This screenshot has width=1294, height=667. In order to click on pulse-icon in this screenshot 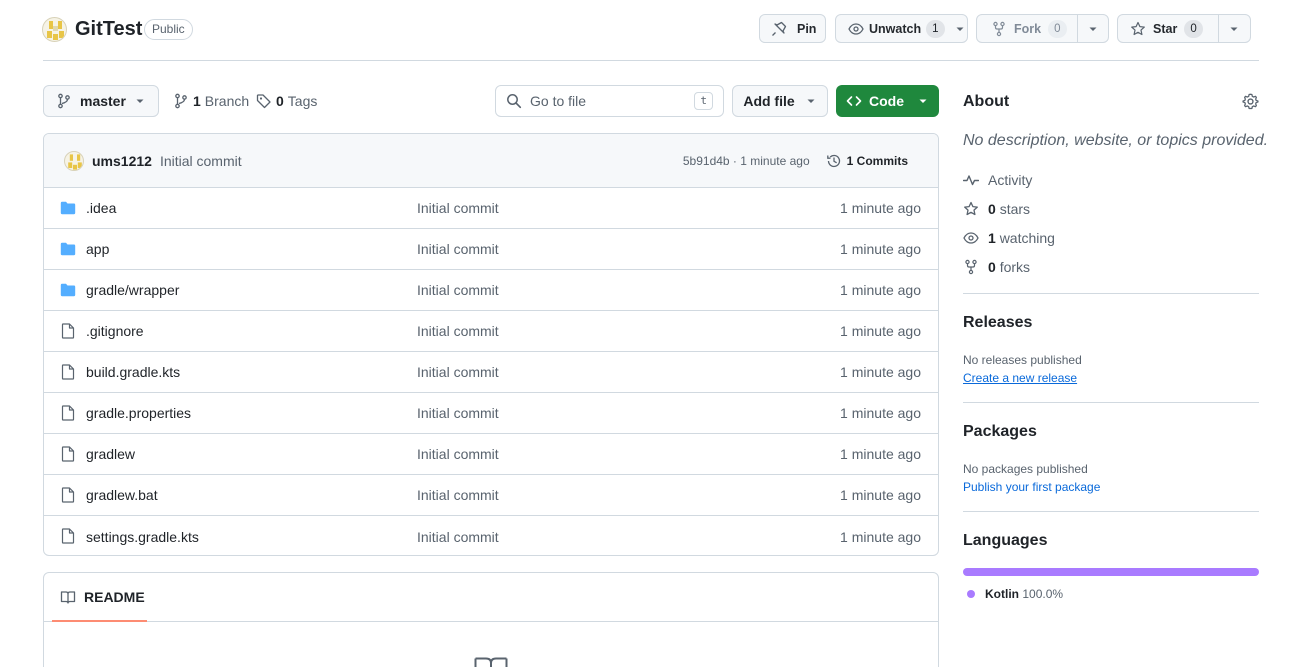, I will do `click(971, 180)`.